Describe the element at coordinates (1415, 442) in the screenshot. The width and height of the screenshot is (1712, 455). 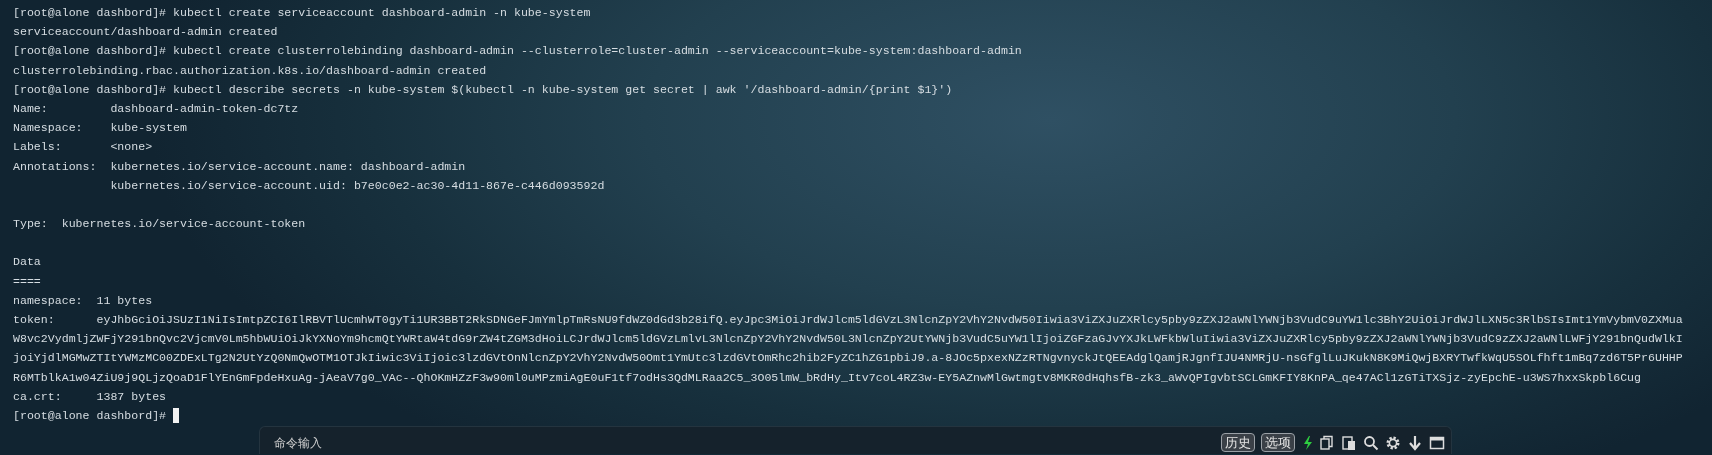
I see `down-arrow-icon` at that location.